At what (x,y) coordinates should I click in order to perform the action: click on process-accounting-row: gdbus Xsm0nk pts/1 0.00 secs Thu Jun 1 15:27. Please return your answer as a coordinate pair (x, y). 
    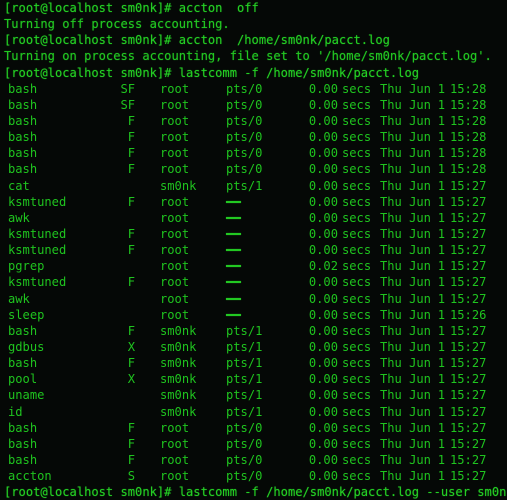
    Looking at the image, I should click on (255, 347).